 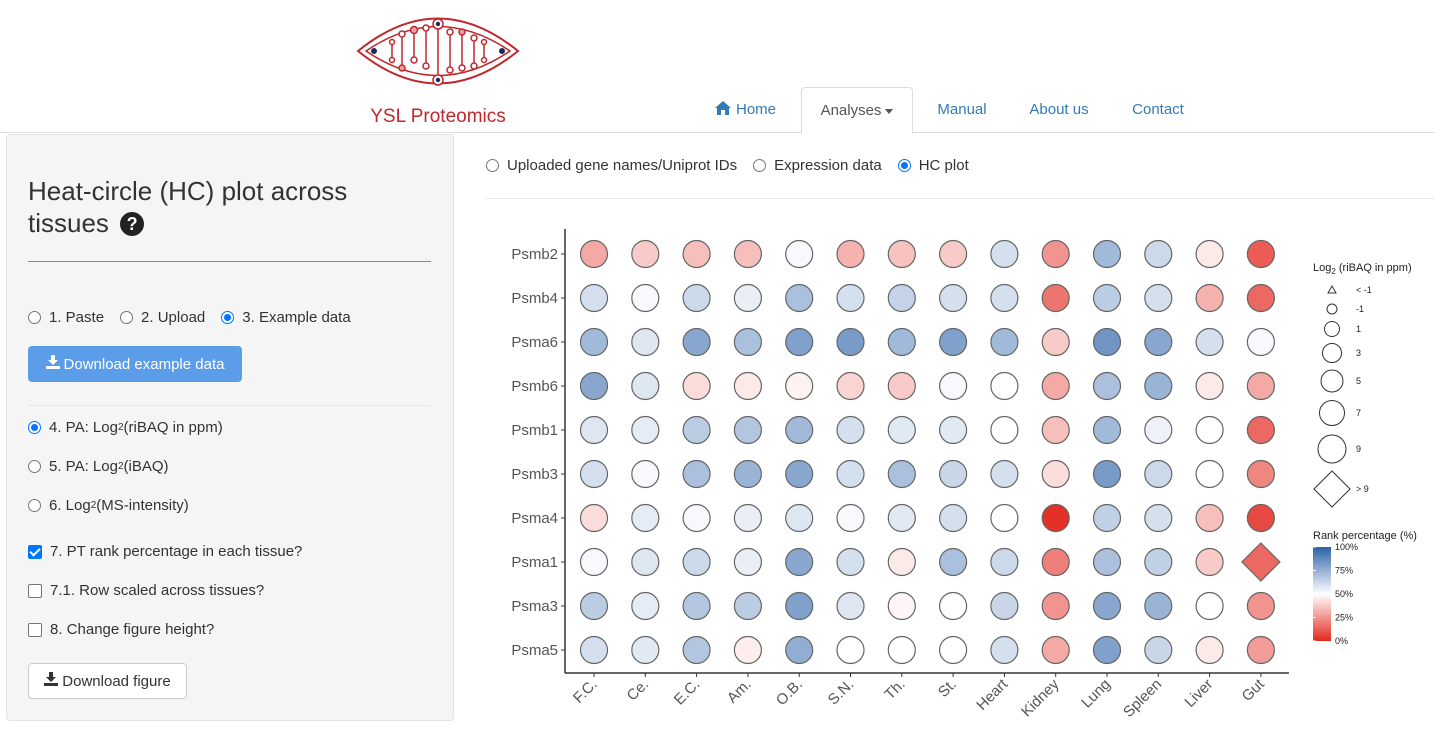 I want to click on size-legend-label: 3, so click(x=1358, y=353).